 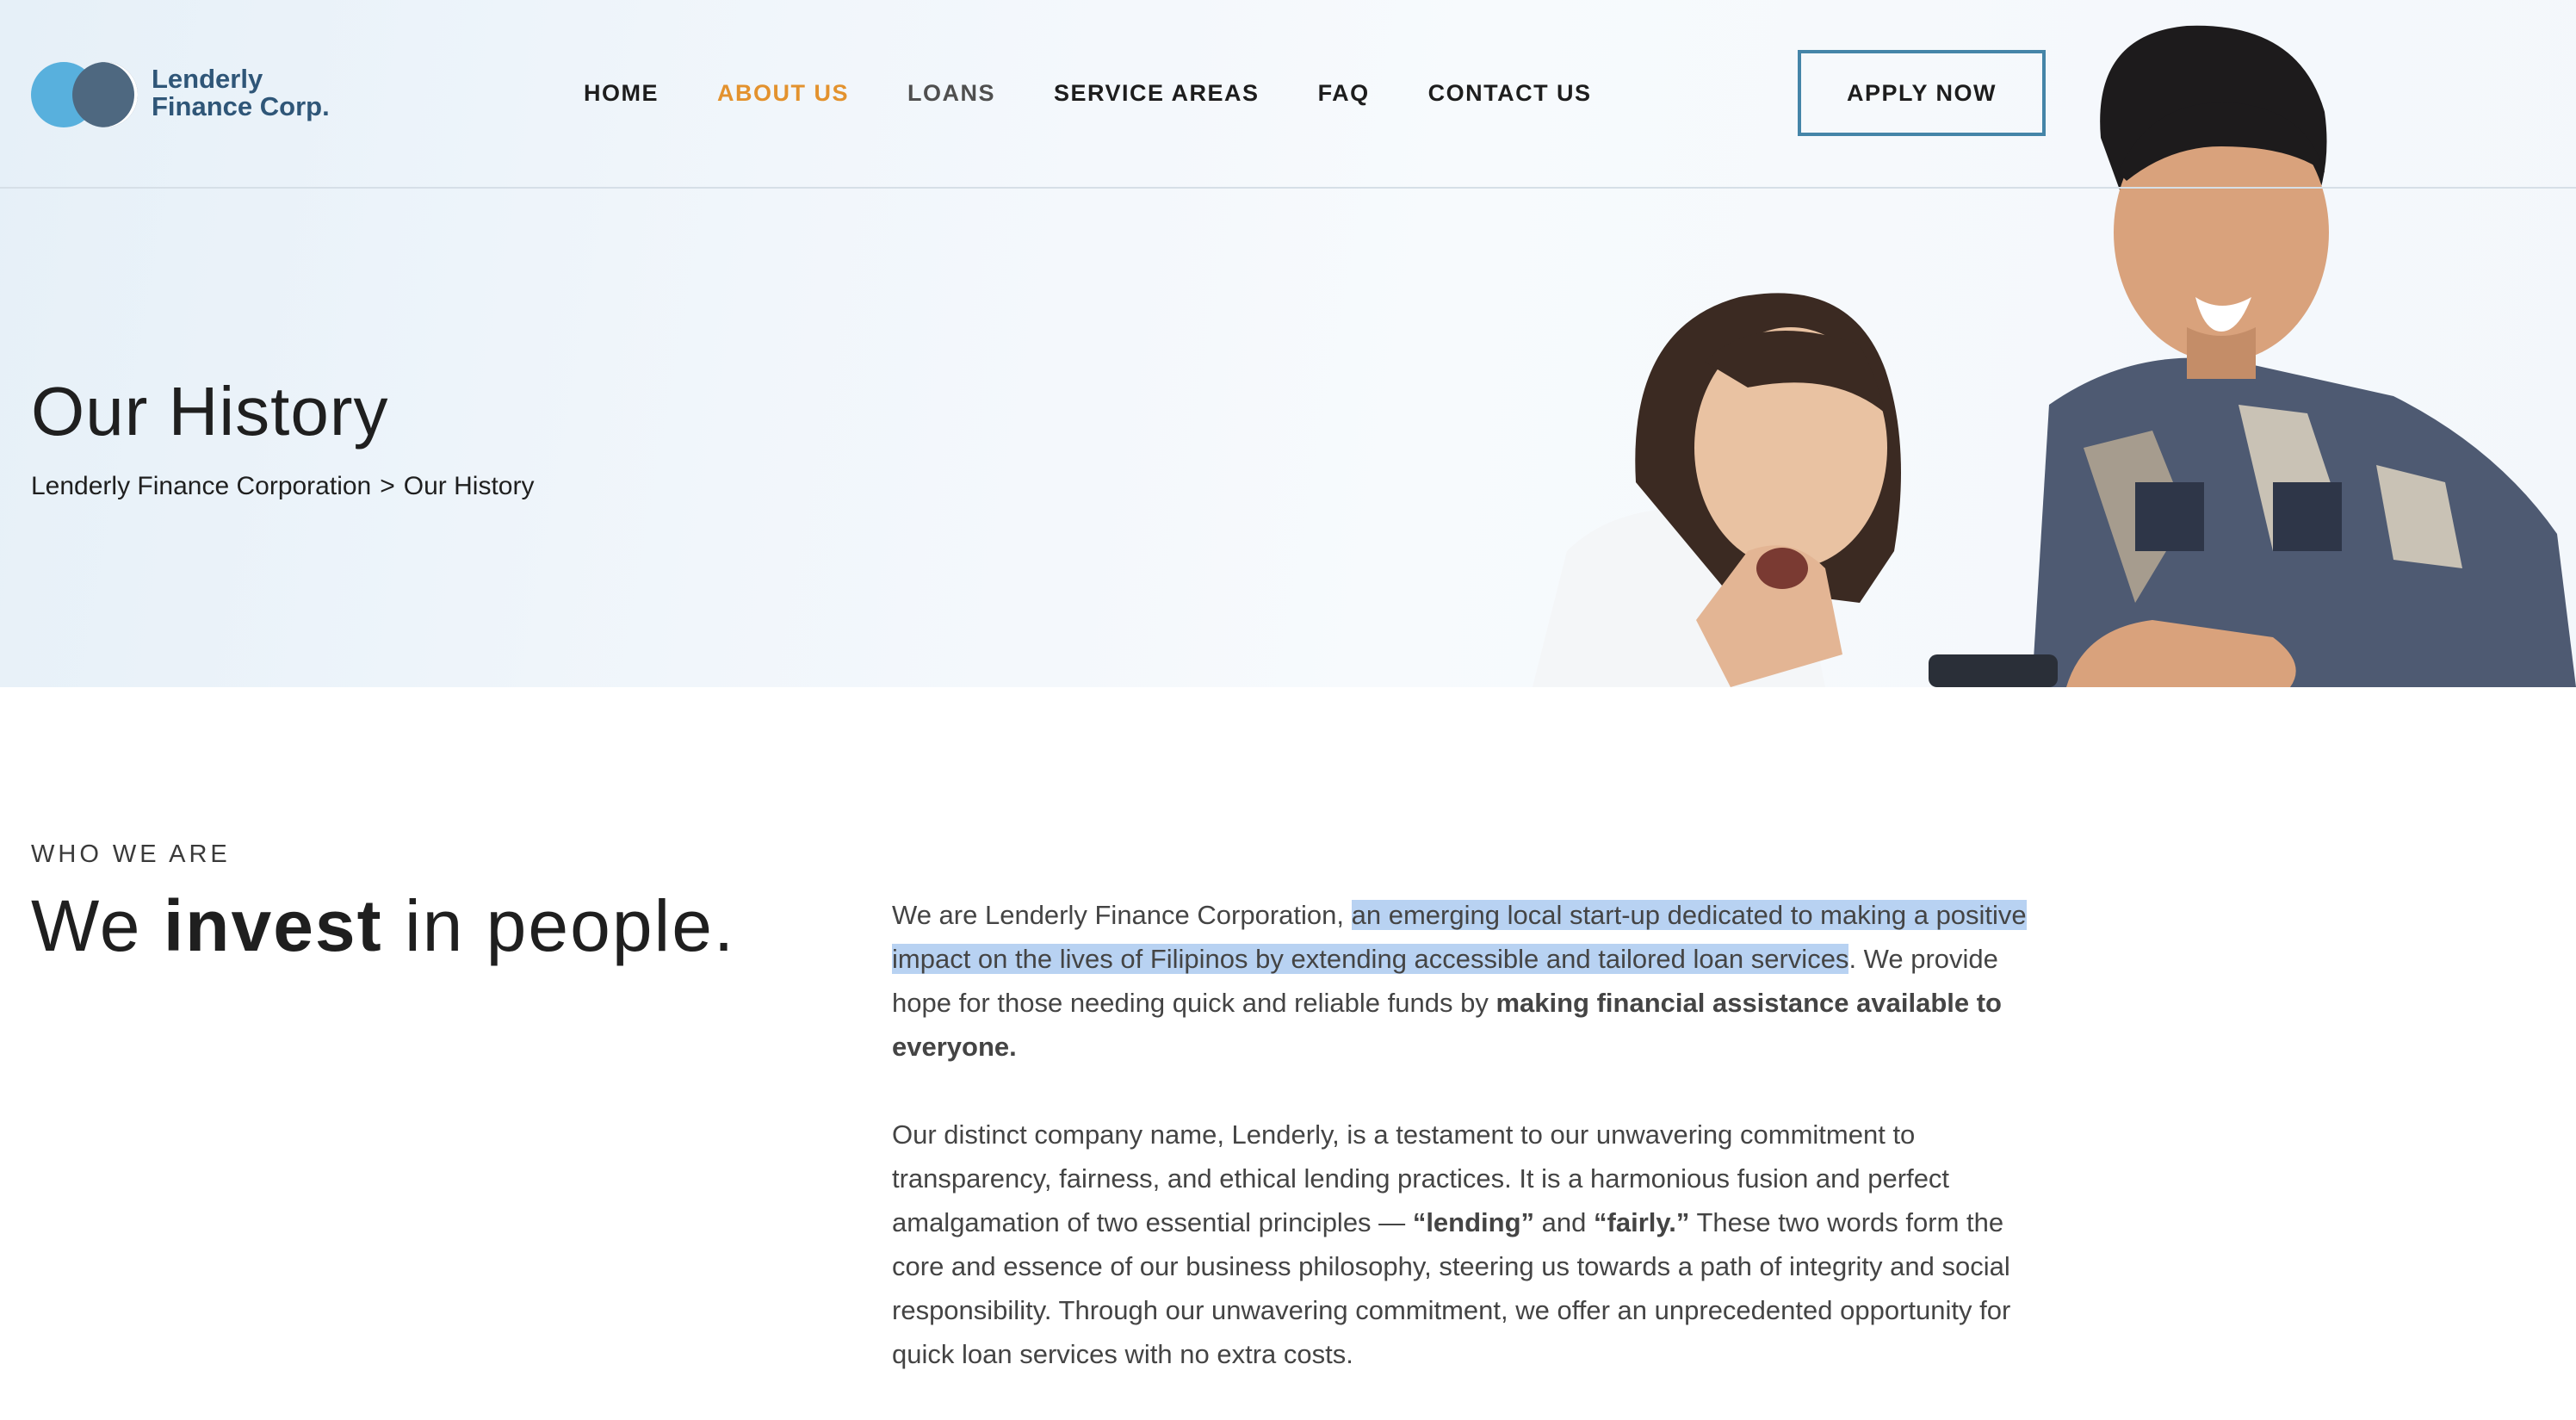 What do you see at coordinates (1510, 93) in the screenshot?
I see `nav-item-contact-us: CONTACT US` at bounding box center [1510, 93].